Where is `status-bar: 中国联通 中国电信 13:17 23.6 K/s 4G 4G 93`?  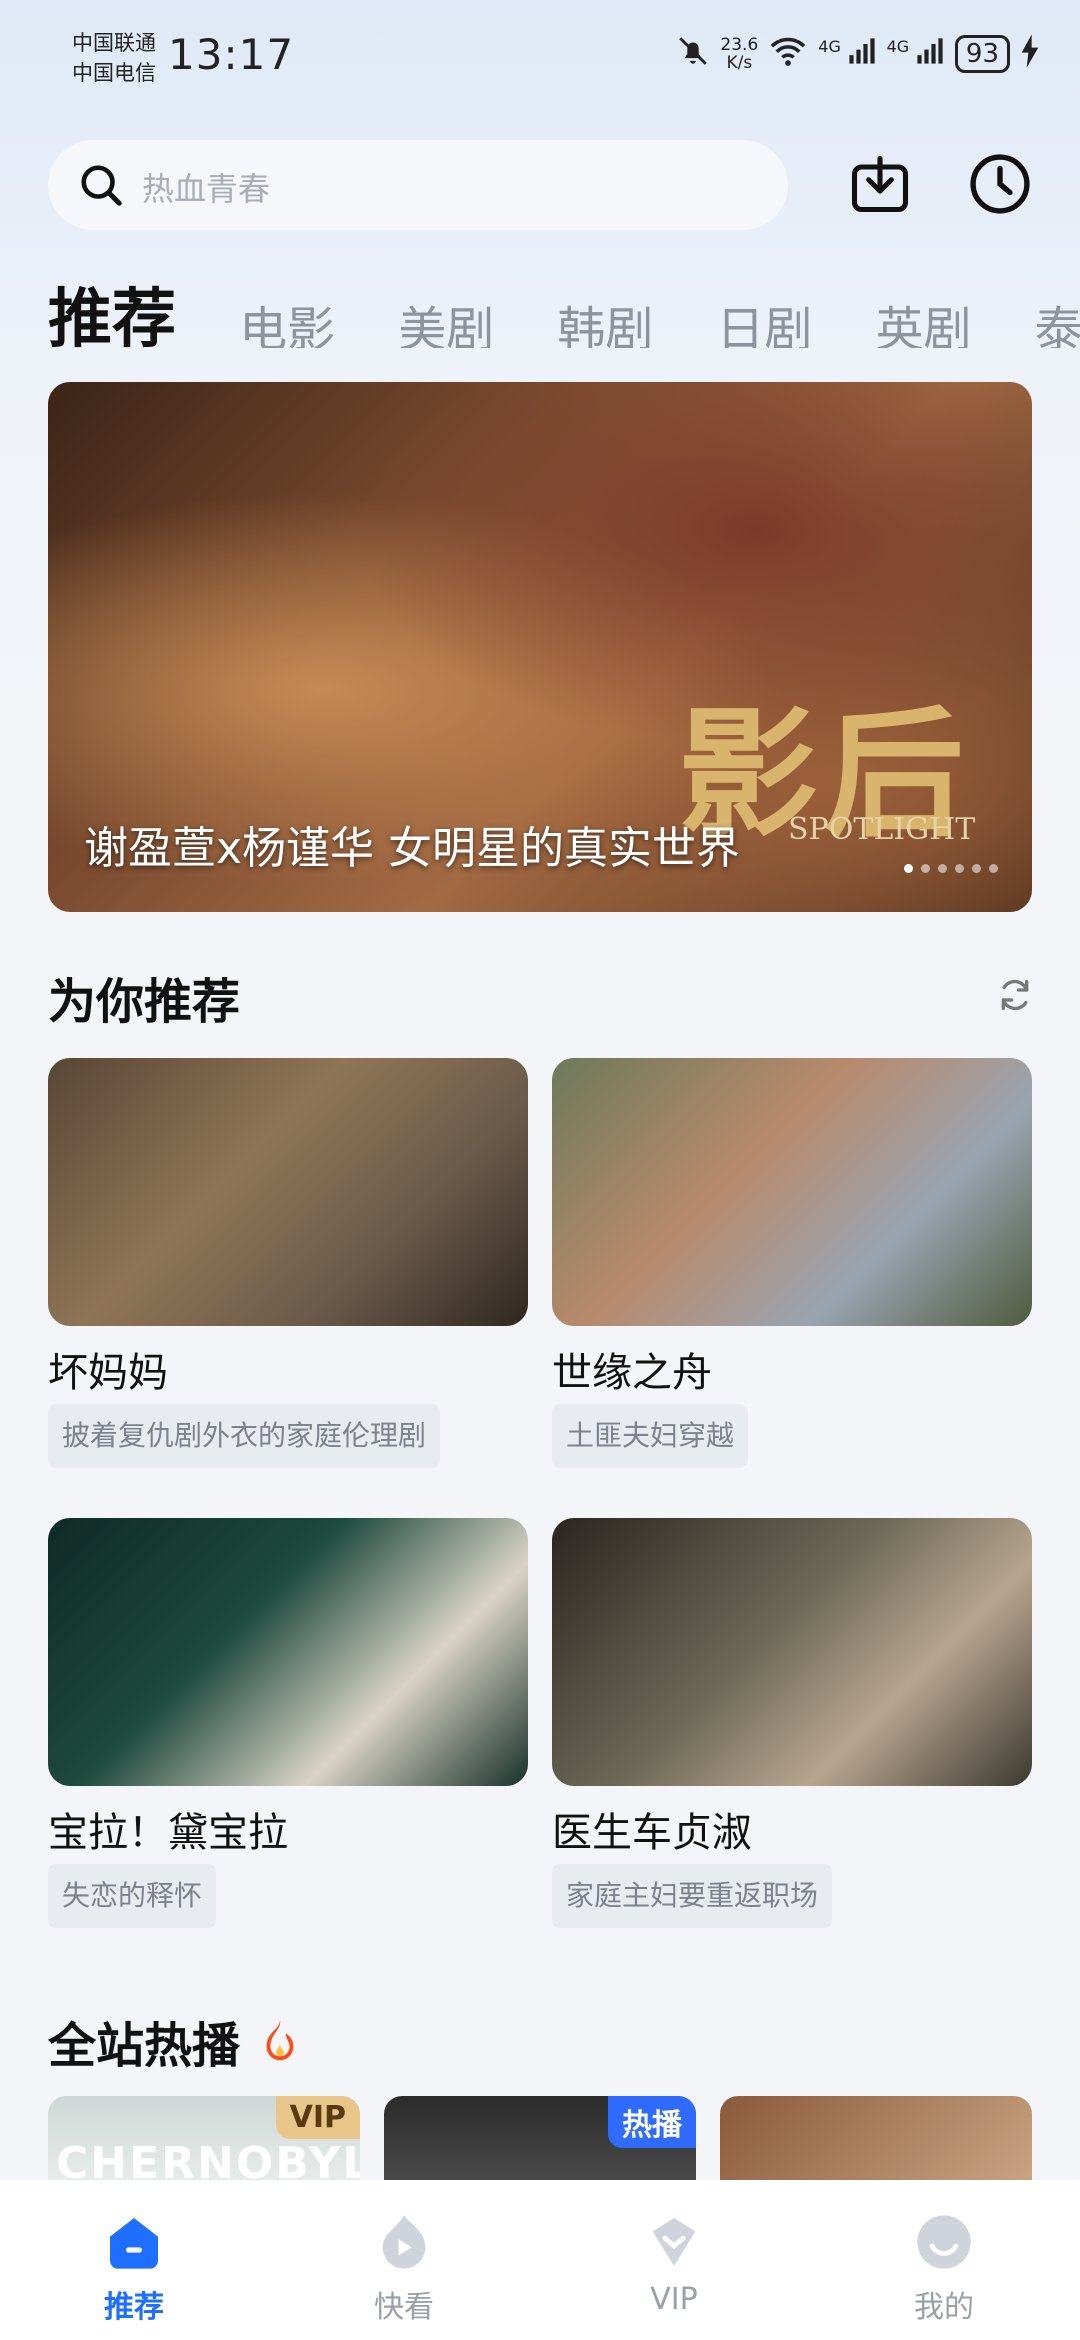 status-bar: 中国联通 中国电信 13:17 23.6 K/s 4G 4G 93 is located at coordinates (540, 60).